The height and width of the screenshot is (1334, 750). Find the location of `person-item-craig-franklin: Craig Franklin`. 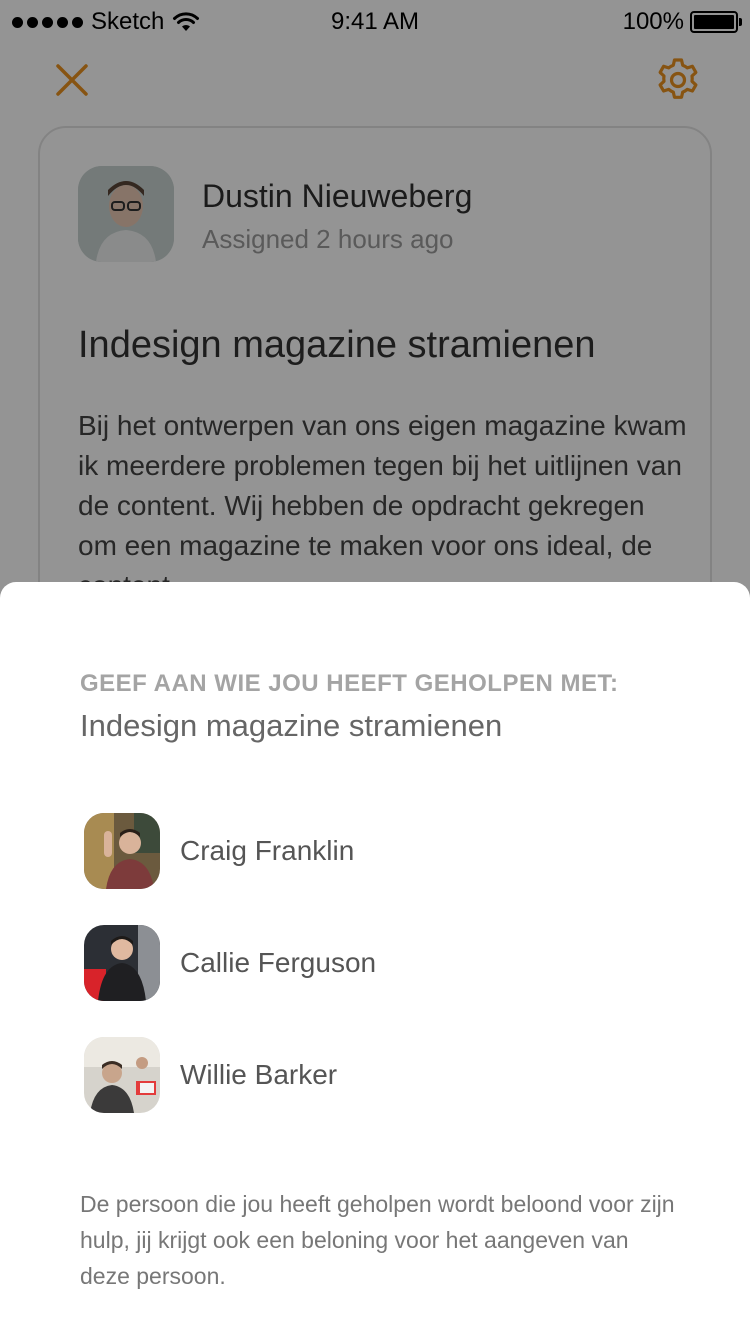

person-item-craig-franklin: Craig Franklin is located at coordinates (384, 851).